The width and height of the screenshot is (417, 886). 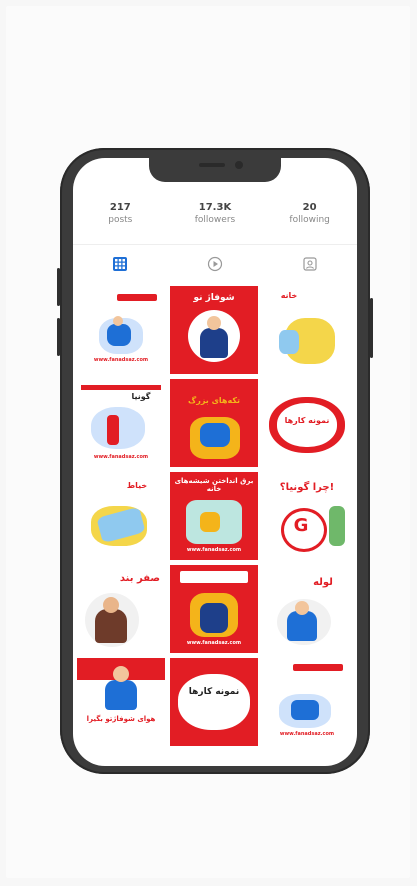 I want to click on stat-label: followers, so click(x=215, y=220).